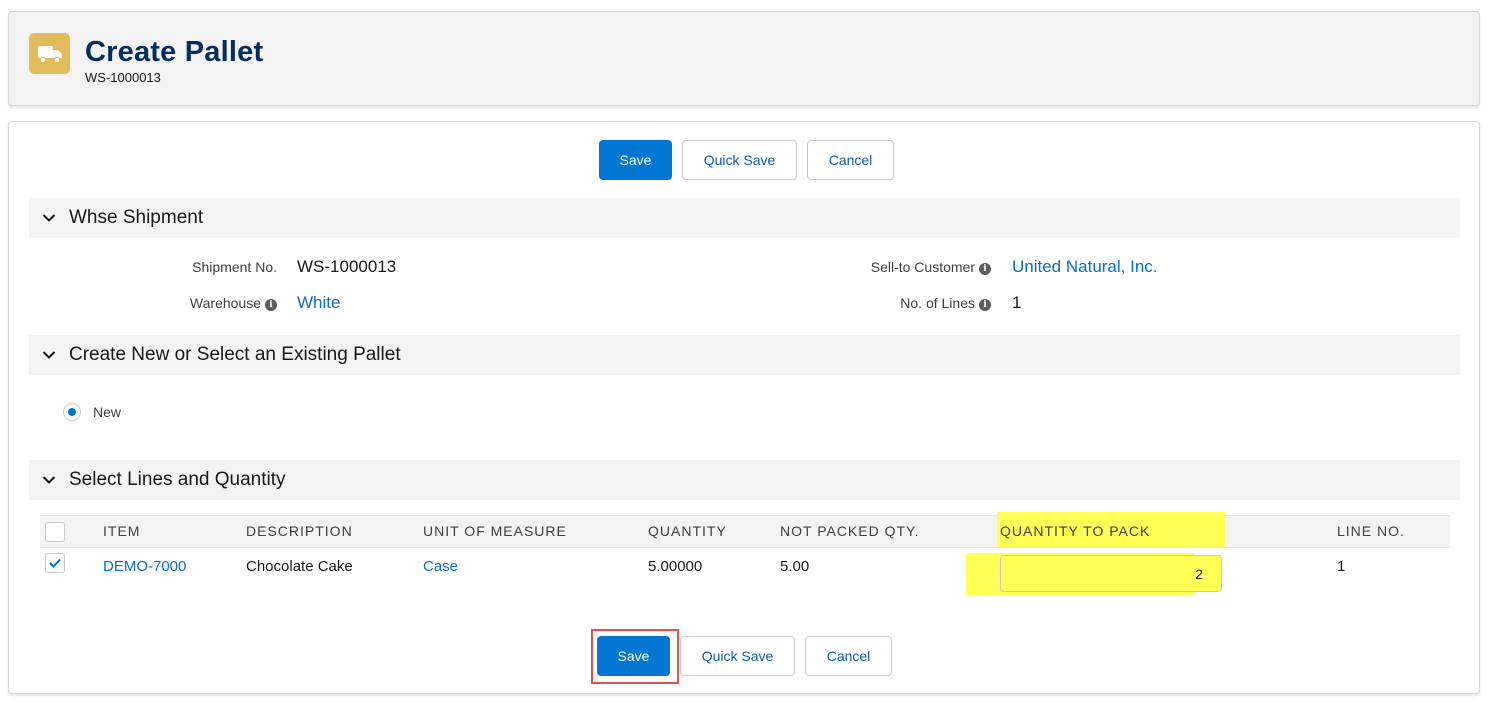 This screenshot has width=1489, height=703. I want to click on quick-save-button-bottom: Quick Save, so click(737, 656).